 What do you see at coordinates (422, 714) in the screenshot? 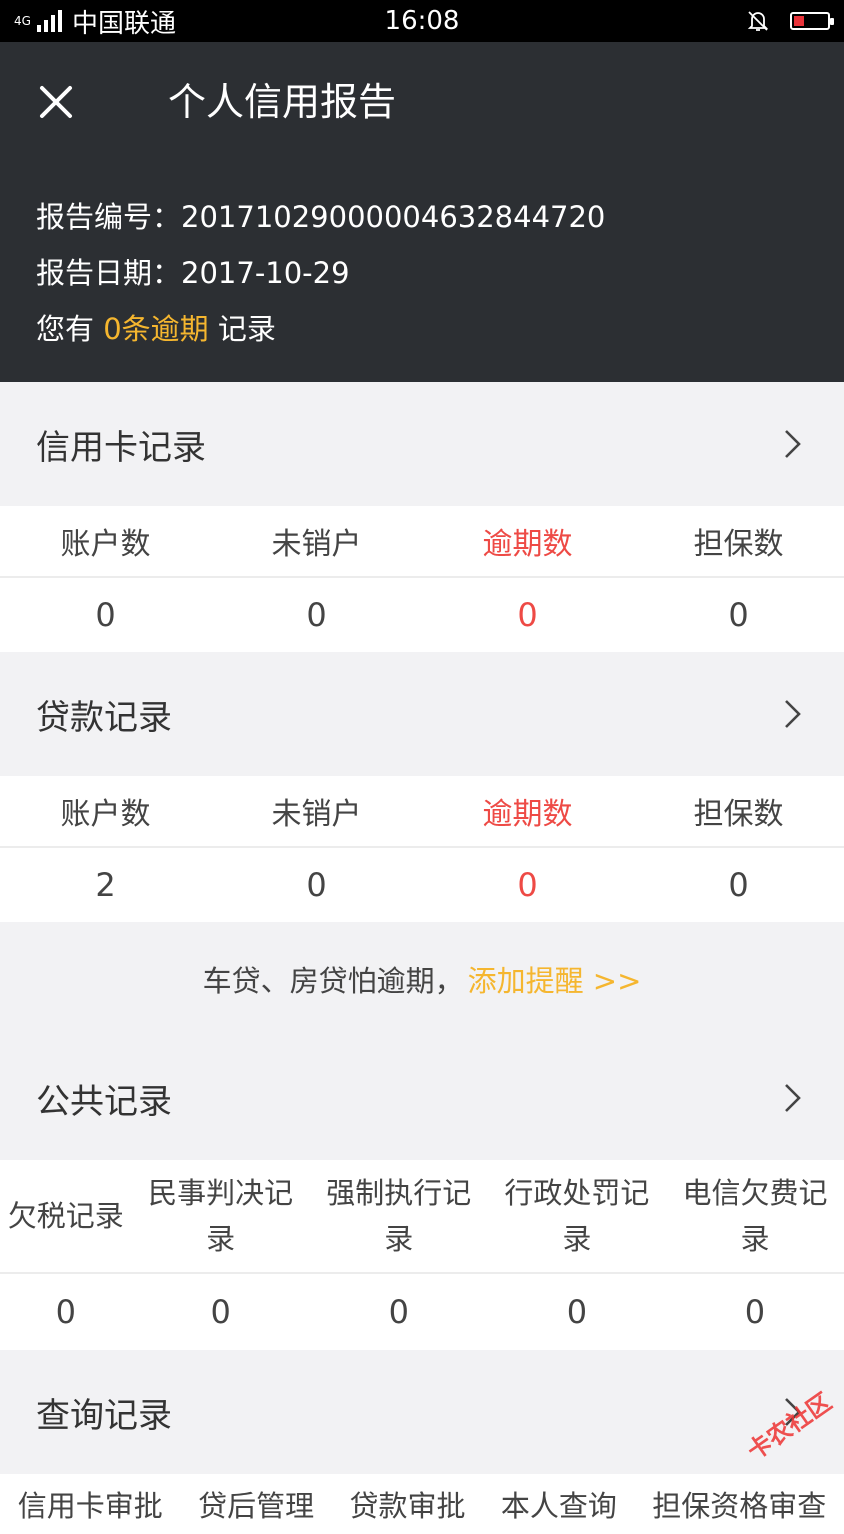
I see `loan-section-header: 贷款记录` at bounding box center [422, 714].